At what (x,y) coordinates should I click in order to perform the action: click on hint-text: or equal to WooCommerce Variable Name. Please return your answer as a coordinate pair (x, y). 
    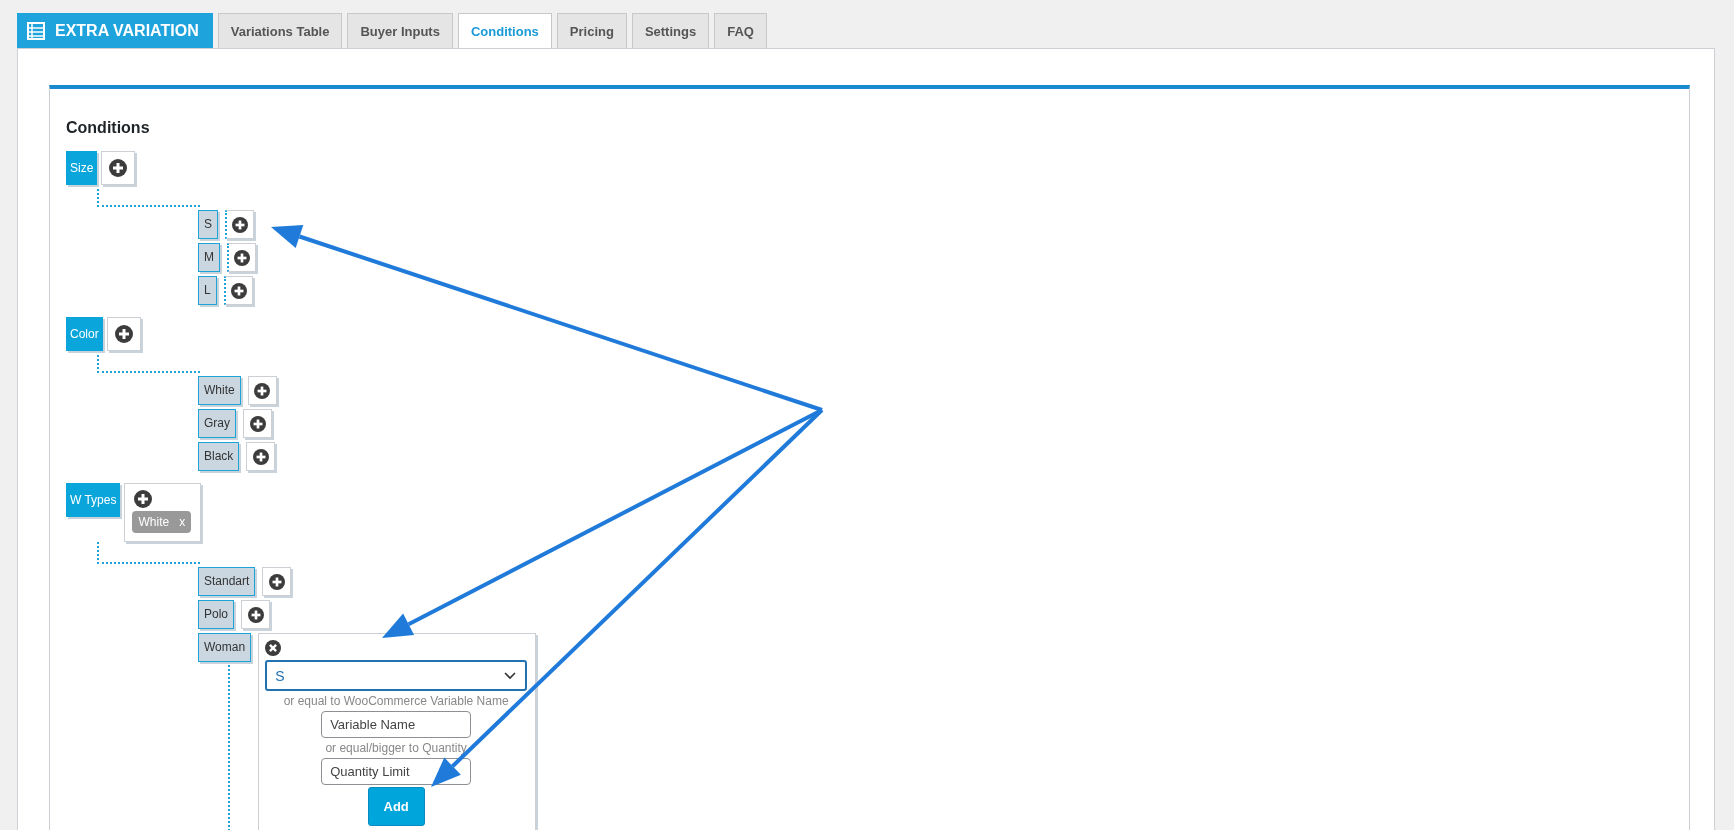
    Looking at the image, I should click on (396, 701).